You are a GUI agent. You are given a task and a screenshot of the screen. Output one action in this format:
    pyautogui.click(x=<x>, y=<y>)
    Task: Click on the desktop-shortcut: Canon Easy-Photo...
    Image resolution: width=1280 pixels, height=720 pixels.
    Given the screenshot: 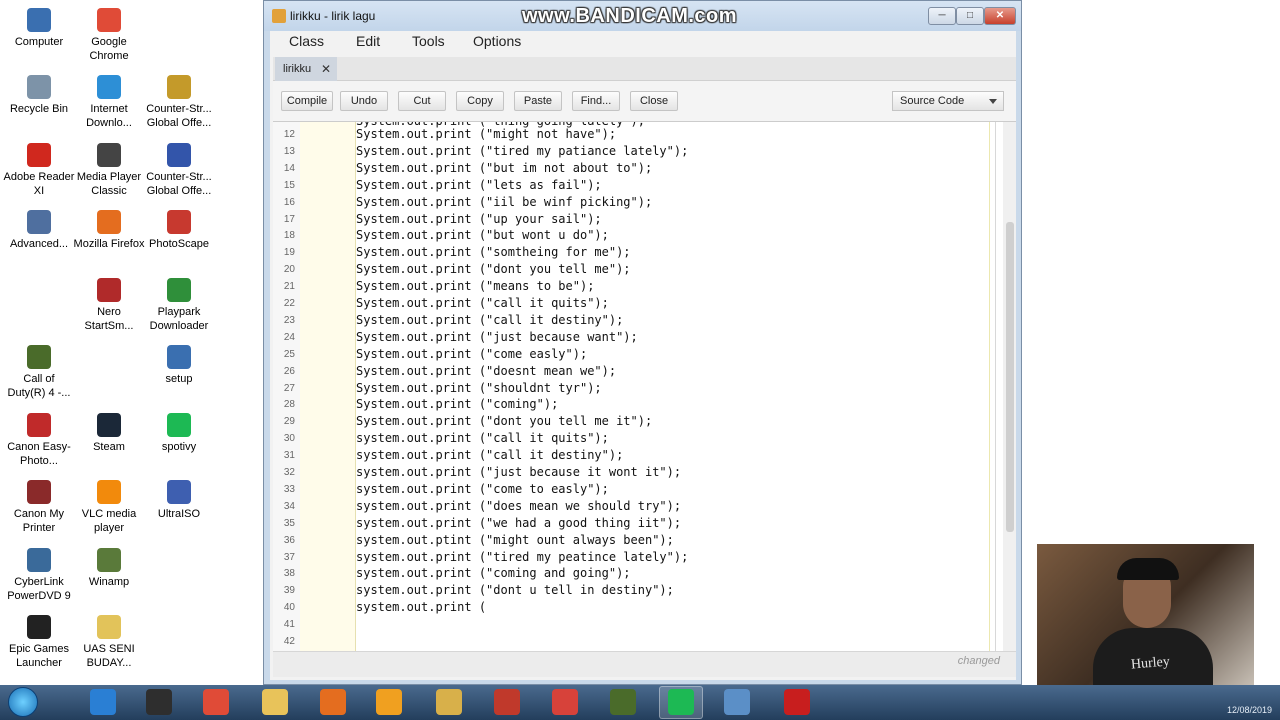 What is the action you would take?
    pyautogui.click(x=39, y=440)
    